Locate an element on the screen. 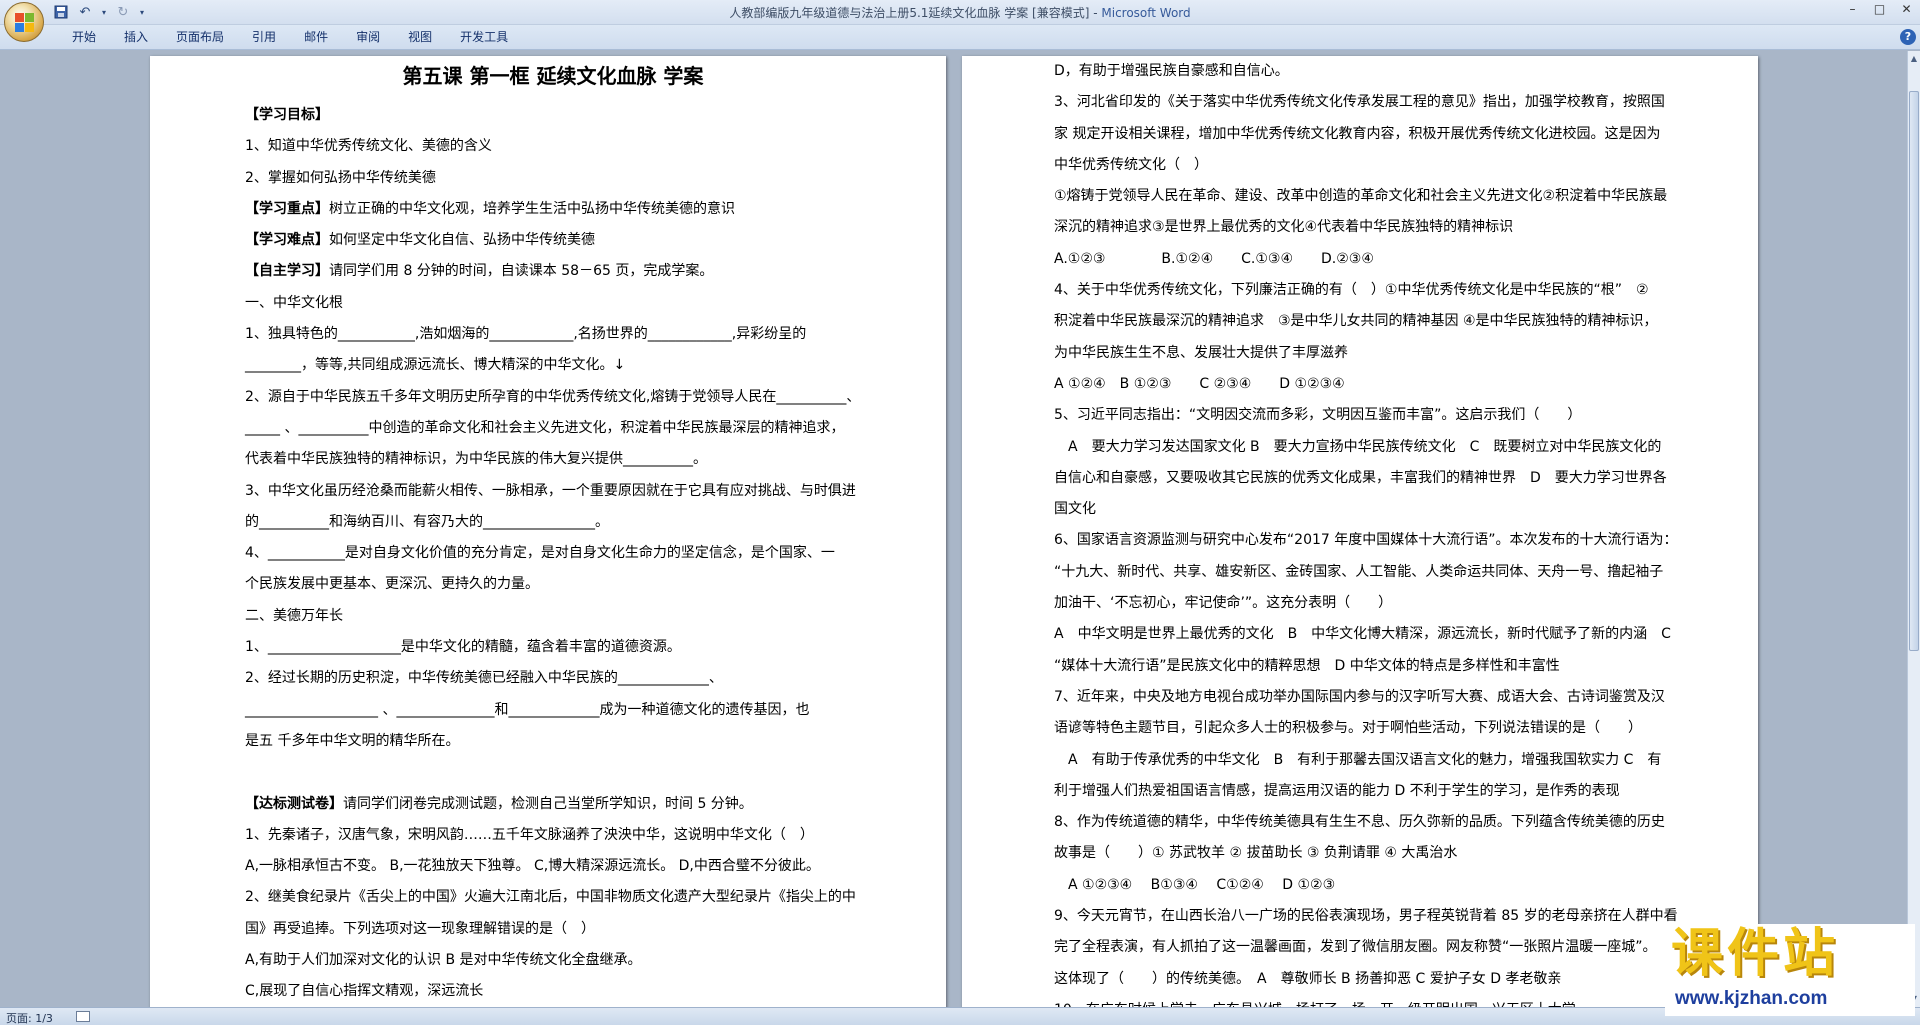  document-line: A.①②③ B.①②④ C.①③④ D.②③④ is located at coordinates (1214, 258).